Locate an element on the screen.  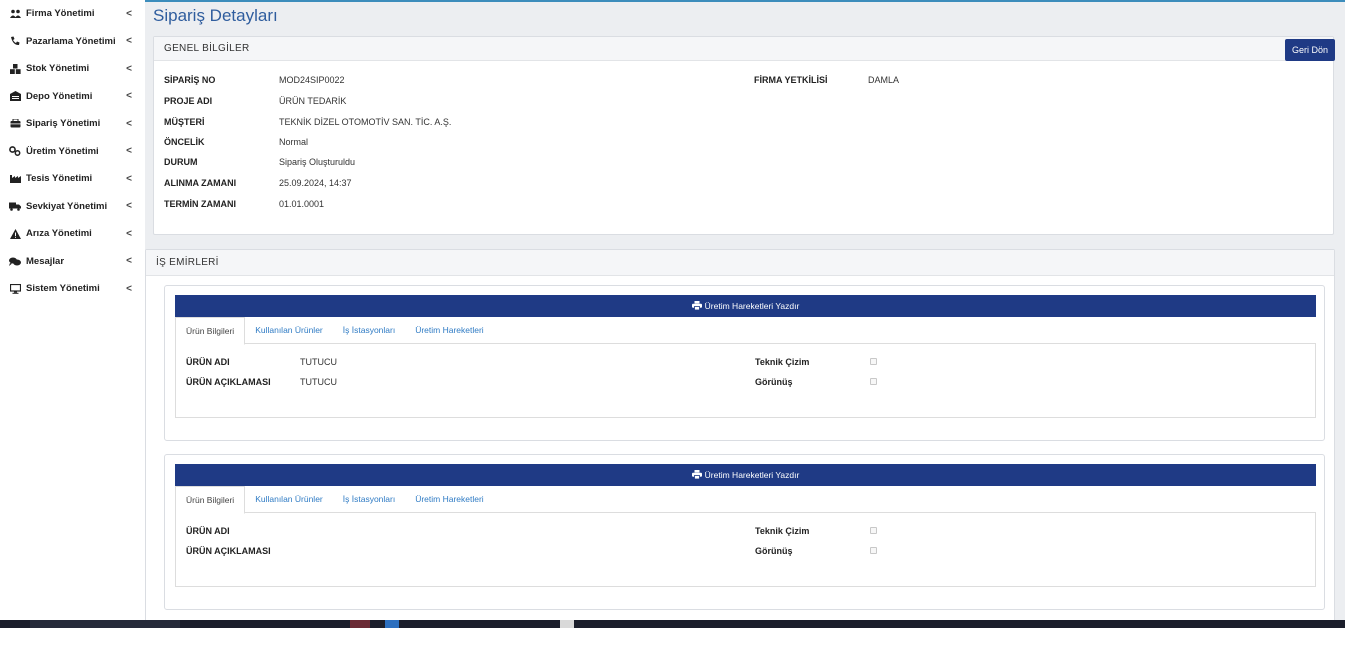
sidebar-item-label: Arıza Yönetimi is located at coordinates (59, 234).